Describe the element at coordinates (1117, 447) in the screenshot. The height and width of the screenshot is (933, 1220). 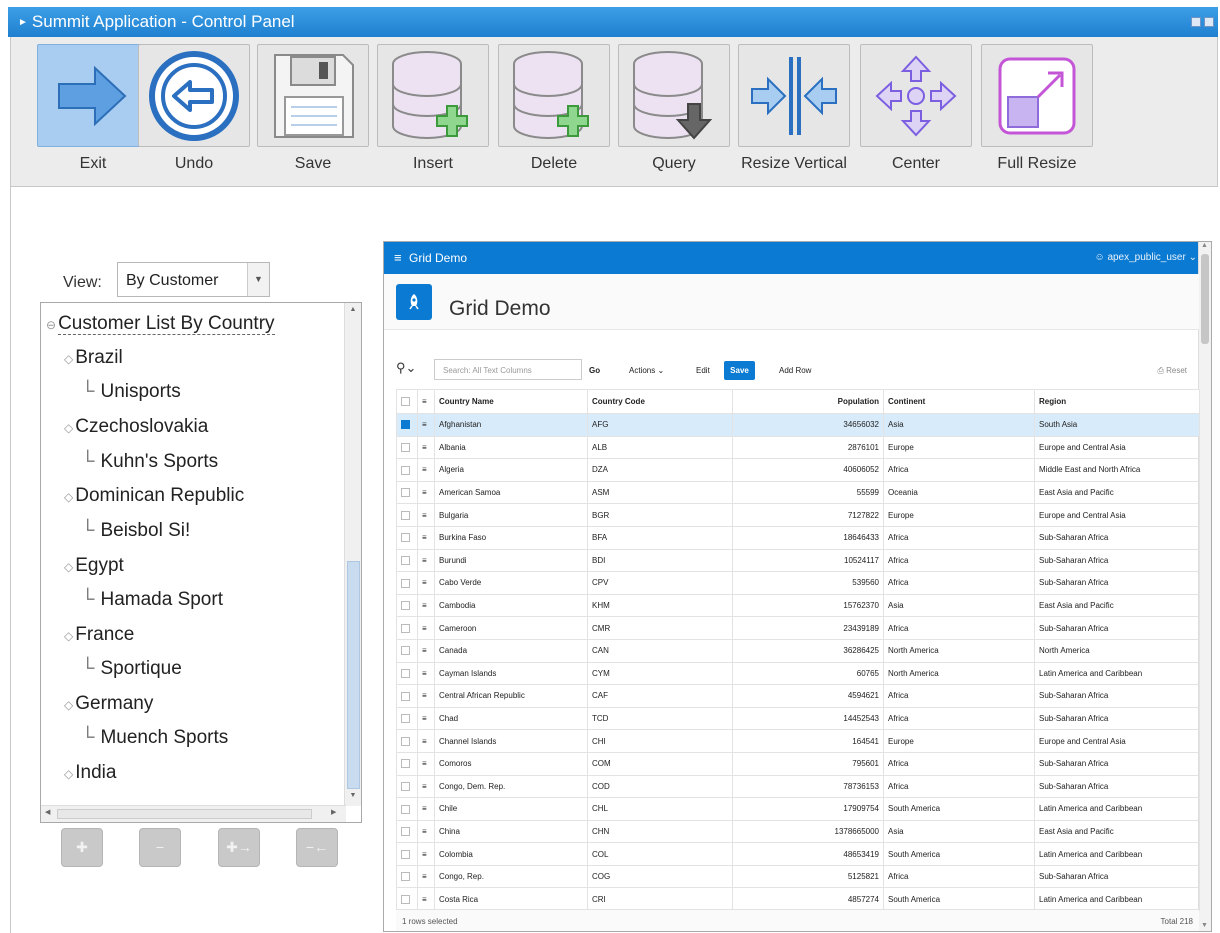
I see `table-cell: Europe and Central Asia` at that location.